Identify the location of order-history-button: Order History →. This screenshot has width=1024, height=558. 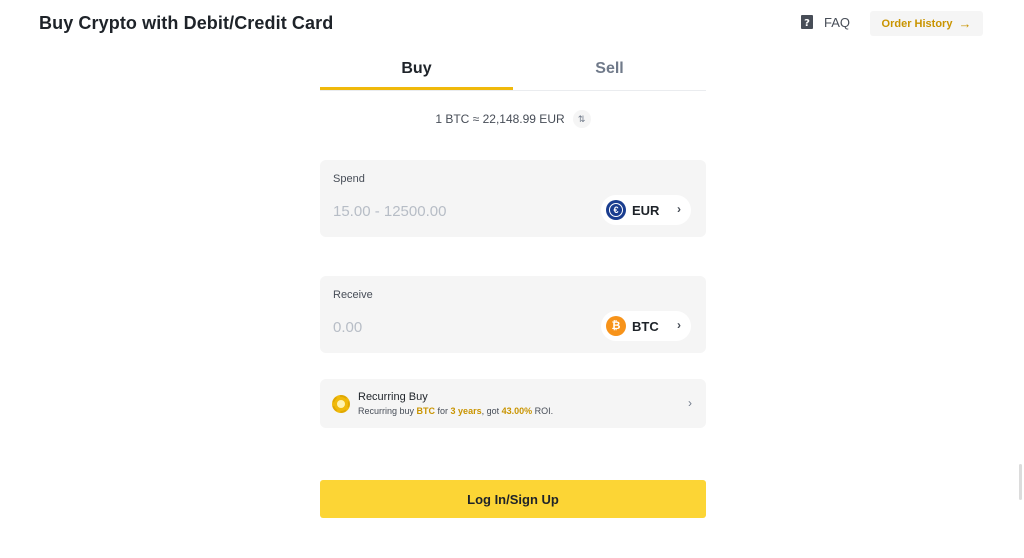
(926, 23).